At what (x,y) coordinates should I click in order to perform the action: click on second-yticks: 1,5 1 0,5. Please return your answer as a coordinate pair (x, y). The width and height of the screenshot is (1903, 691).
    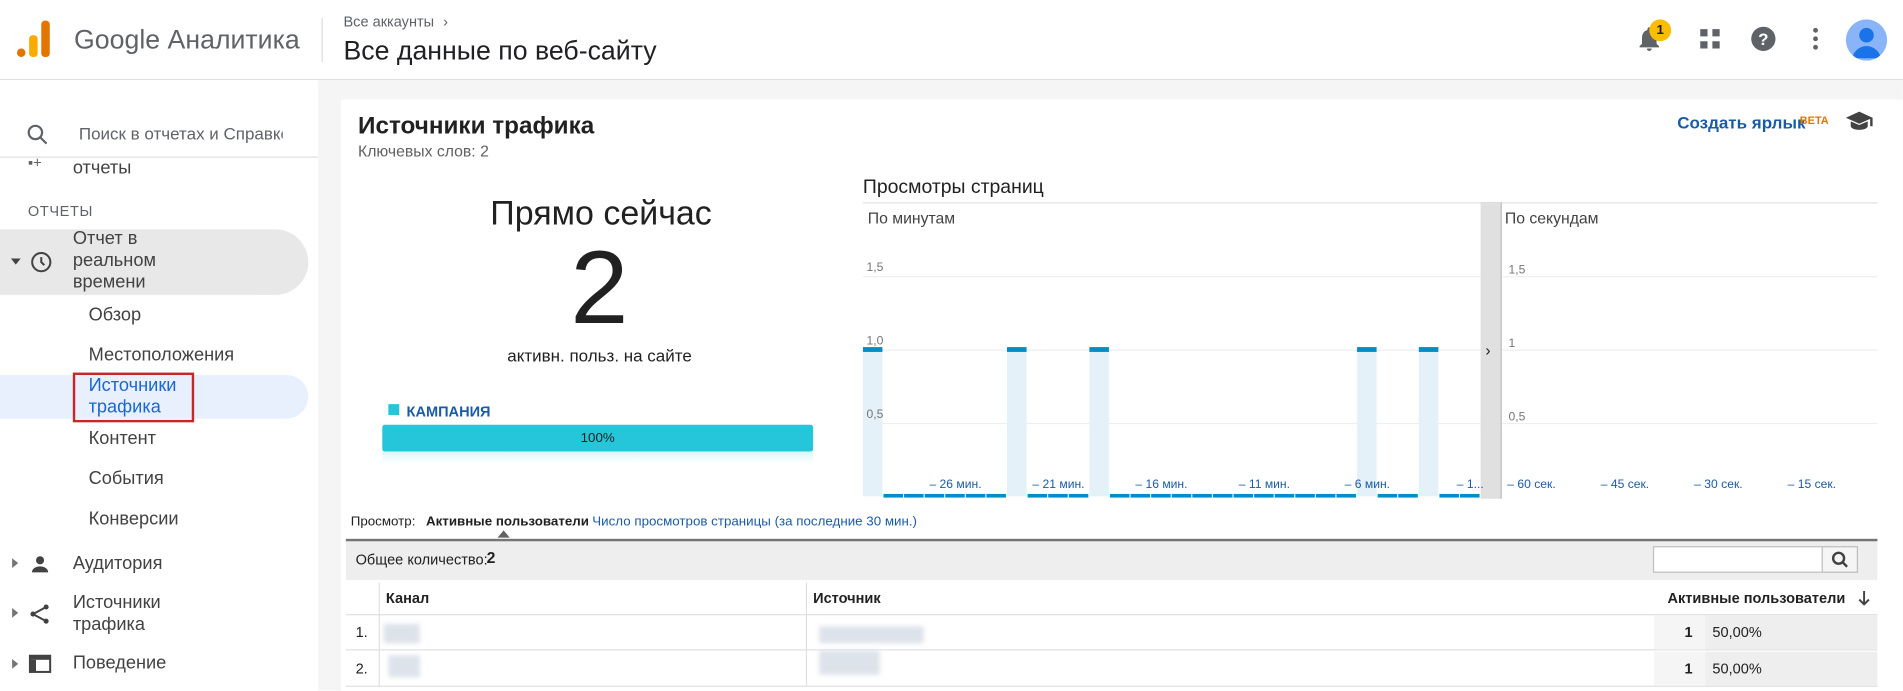
    Looking at the image, I should click on (1517, 343).